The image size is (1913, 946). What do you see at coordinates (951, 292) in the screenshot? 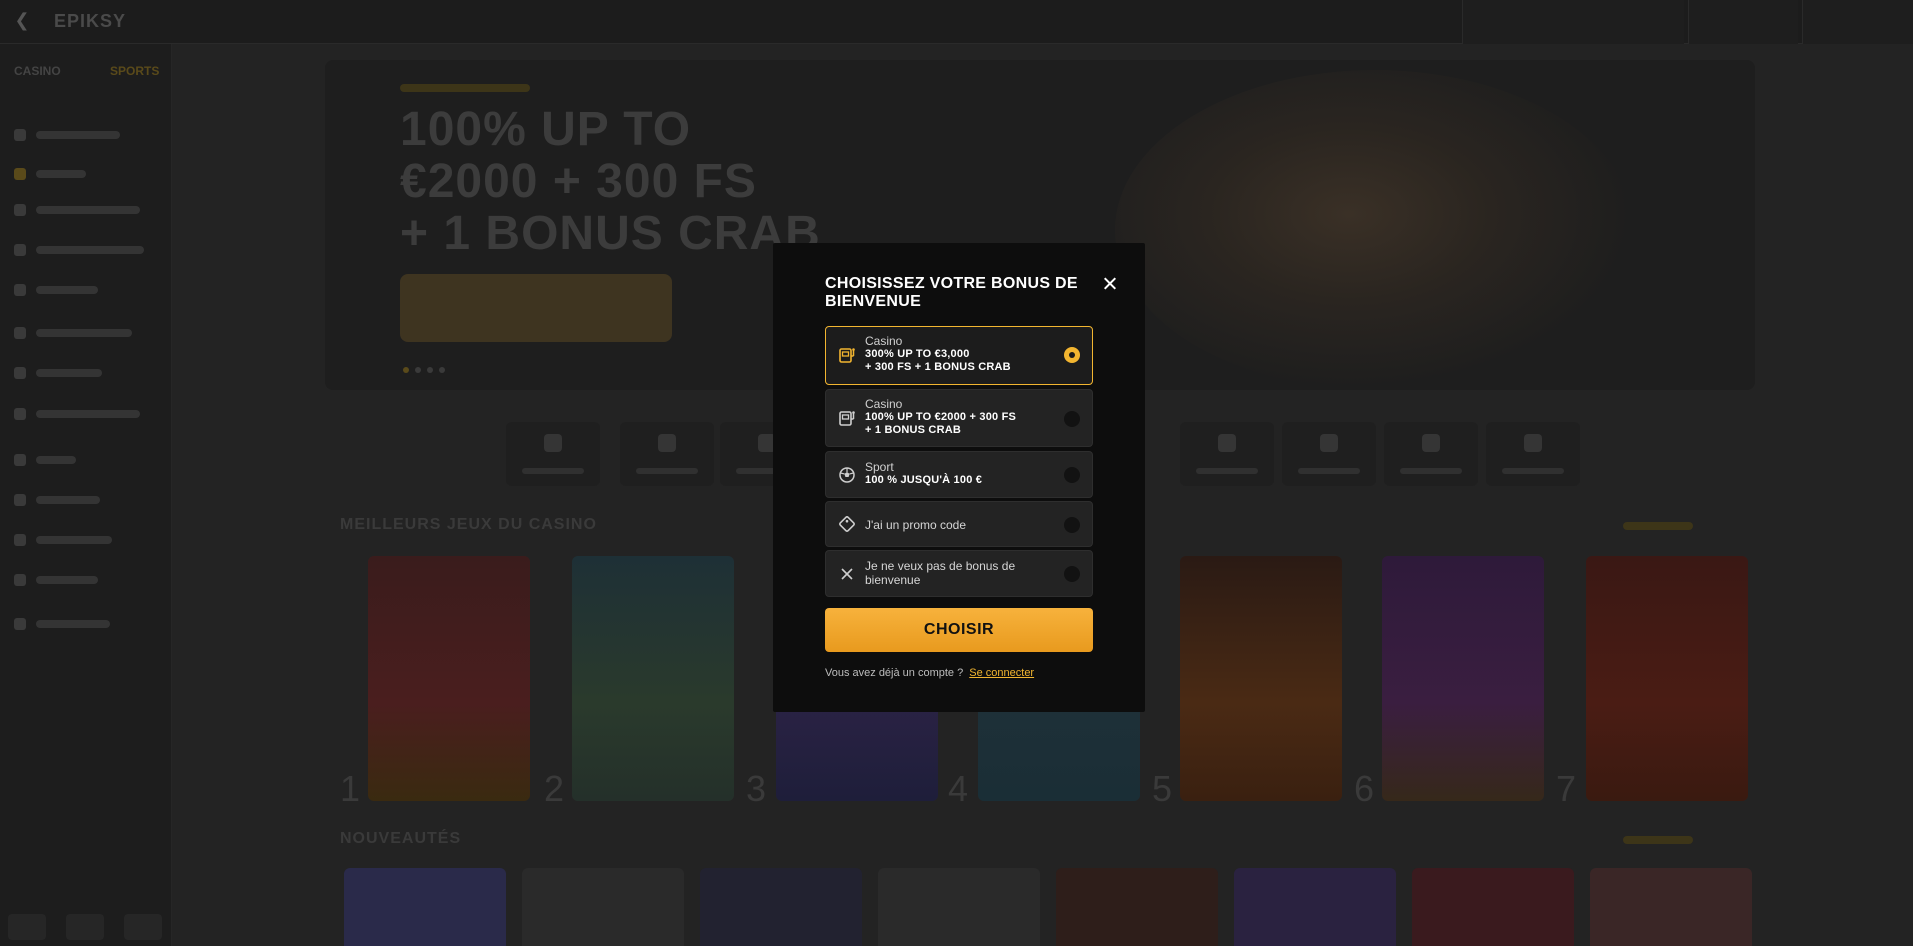
I see `modal-title: CHOISISSEZ VOTRE BONUS DE BIENVENUE` at bounding box center [951, 292].